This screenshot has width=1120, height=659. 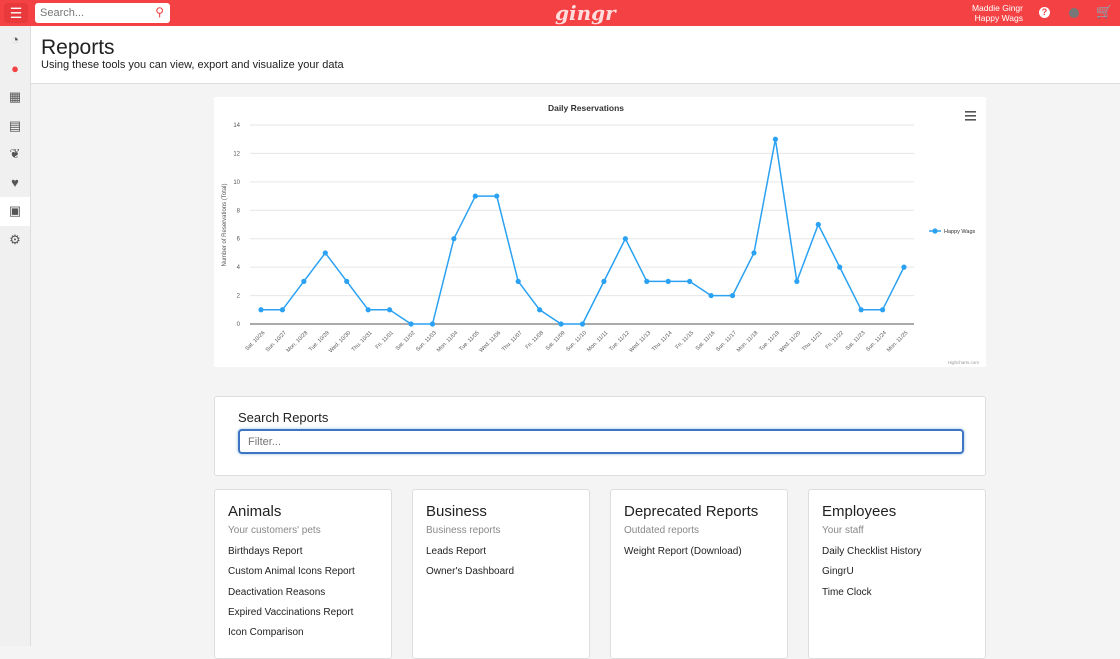 What do you see at coordinates (619, 341) in the screenshot?
I see `x-tick-label: Tue. 11/12` at bounding box center [619, 341].